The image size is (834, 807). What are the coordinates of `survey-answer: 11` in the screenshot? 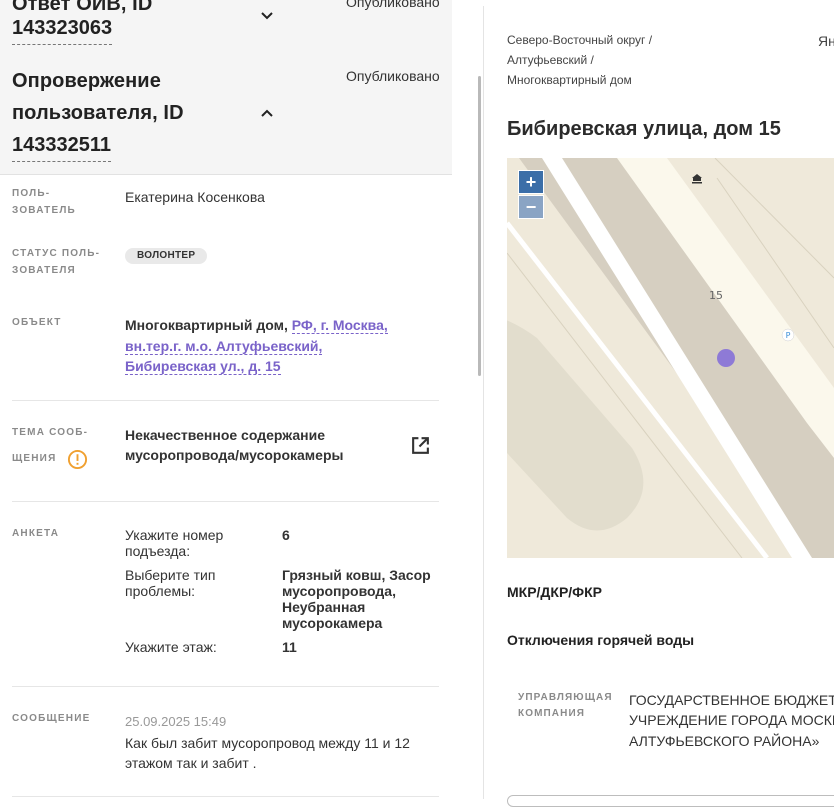 It's located at (289, 647).